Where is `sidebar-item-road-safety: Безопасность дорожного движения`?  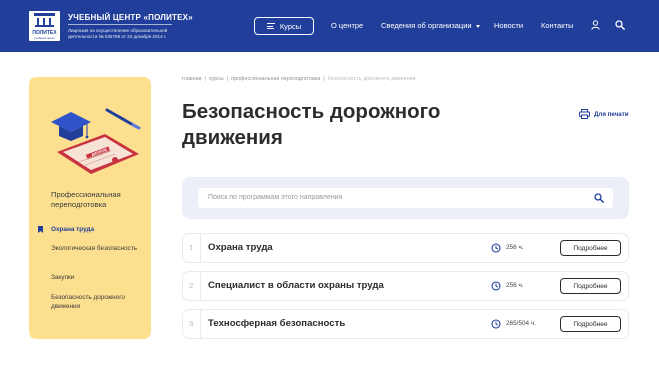
sidebar-item-road-safety: Безопасность дорожного движения is located at coordinates (96, 302).